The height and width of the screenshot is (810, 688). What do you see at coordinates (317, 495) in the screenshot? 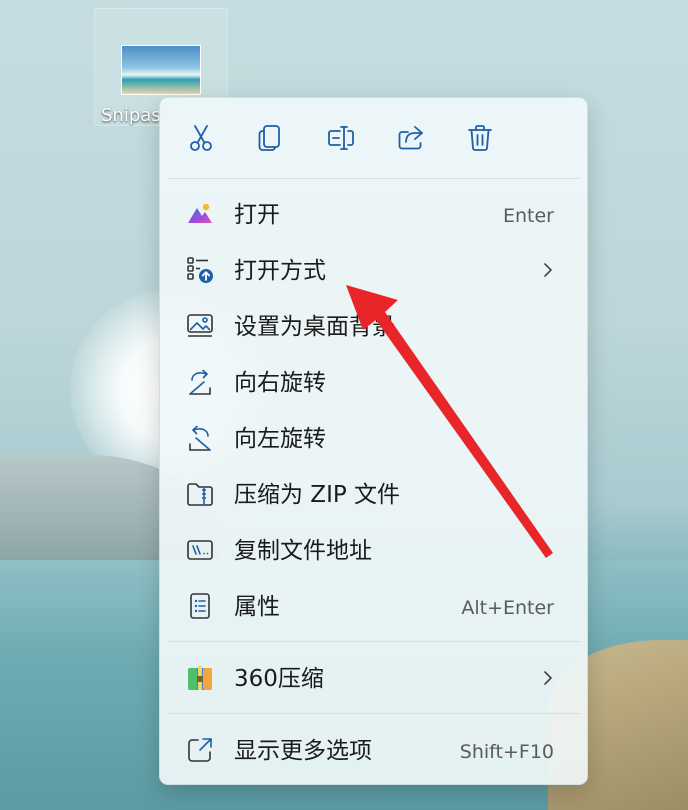
I see `menu-item-label: 压缩为 ZIP 文件` at bounding box center [317, 495].